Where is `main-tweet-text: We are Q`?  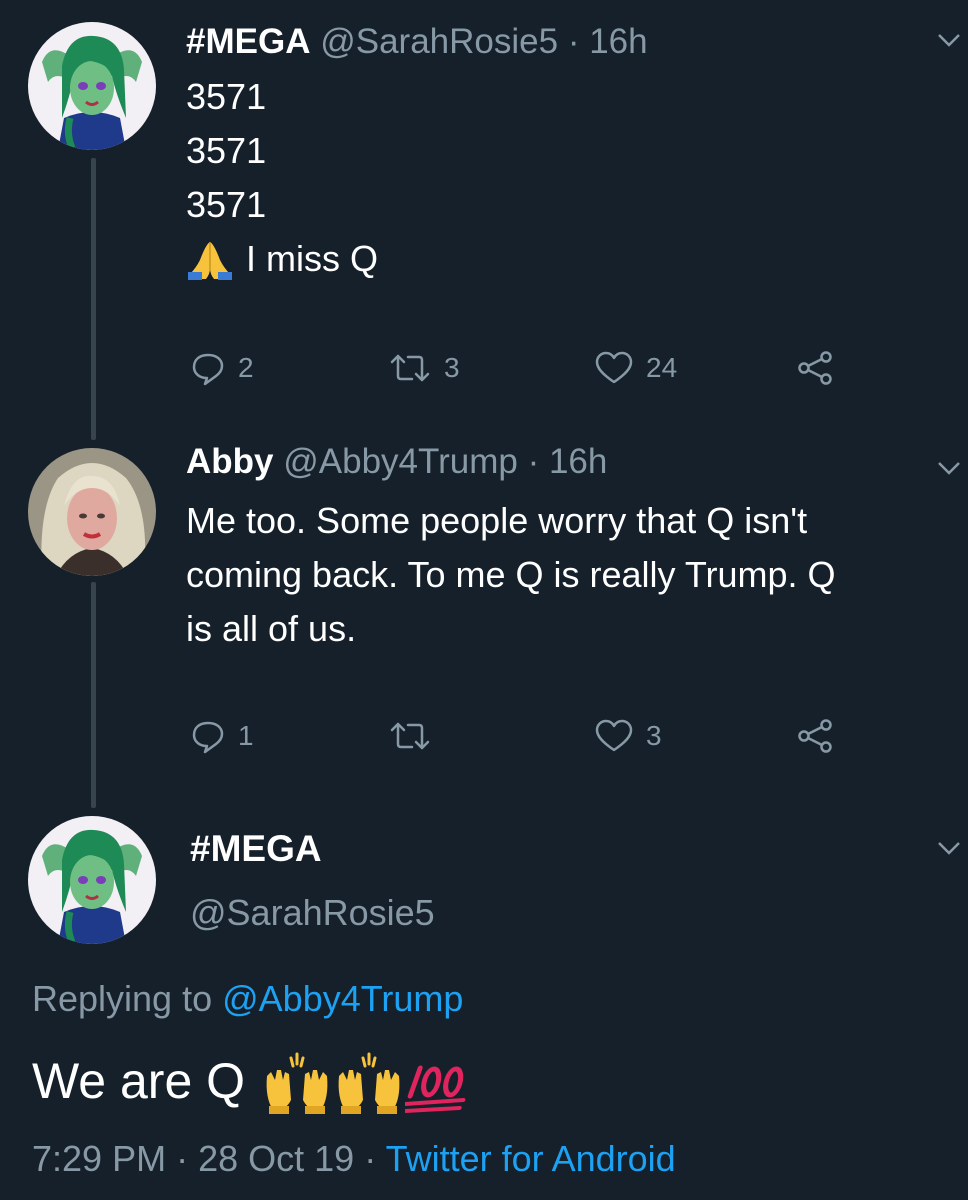
main-tweet-text: We are Q is located at coordinates (254, 1081).